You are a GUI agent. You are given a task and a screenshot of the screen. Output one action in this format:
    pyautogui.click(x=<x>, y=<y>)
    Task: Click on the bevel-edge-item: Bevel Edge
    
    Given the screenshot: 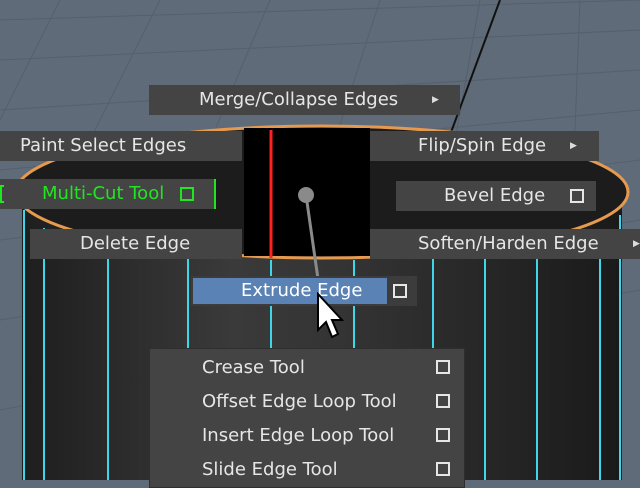 What is the action you would take?
    pyautogui.click(x=496, y=196)
    